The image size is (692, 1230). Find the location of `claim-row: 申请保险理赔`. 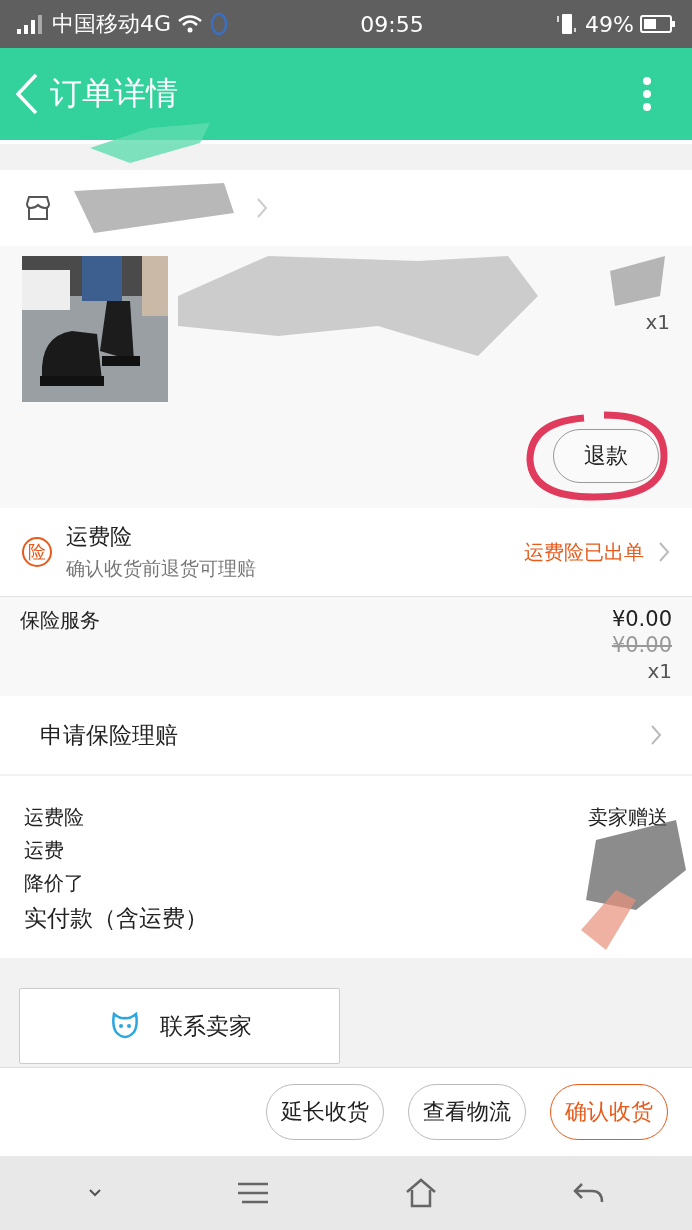

claim-row: 申请保险理赔 is located at coordinates (346, 735).